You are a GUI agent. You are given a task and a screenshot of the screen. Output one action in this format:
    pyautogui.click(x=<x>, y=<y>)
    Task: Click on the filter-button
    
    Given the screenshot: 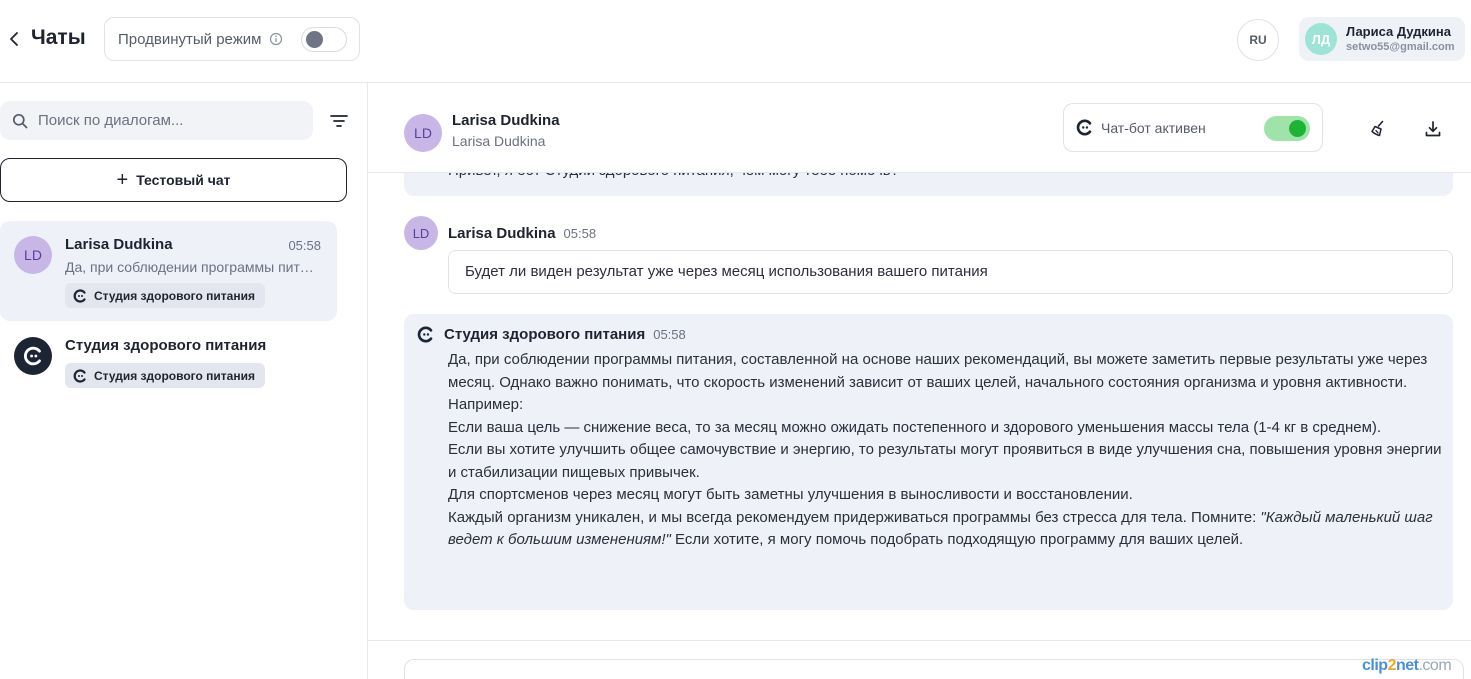 What is the action you would take?
    pyautogui.click(x=339, y=121)
    